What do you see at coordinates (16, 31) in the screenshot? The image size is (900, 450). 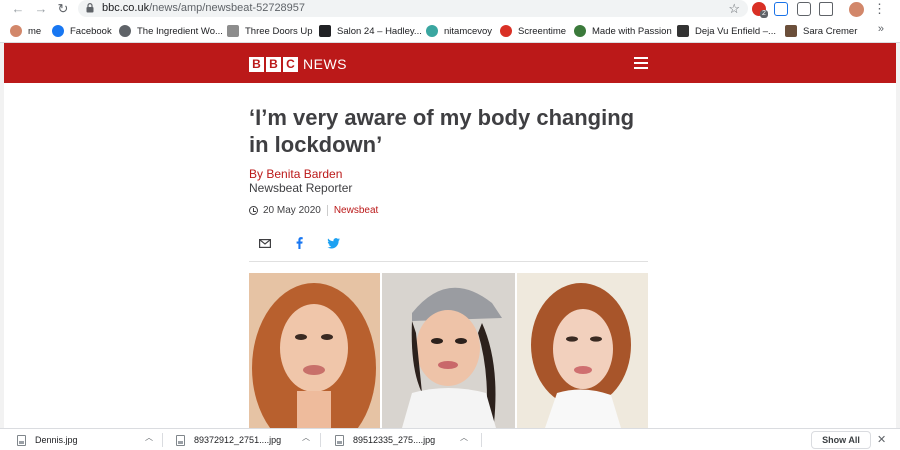 I see `avatar-icon` at bounding box center [16, 31].